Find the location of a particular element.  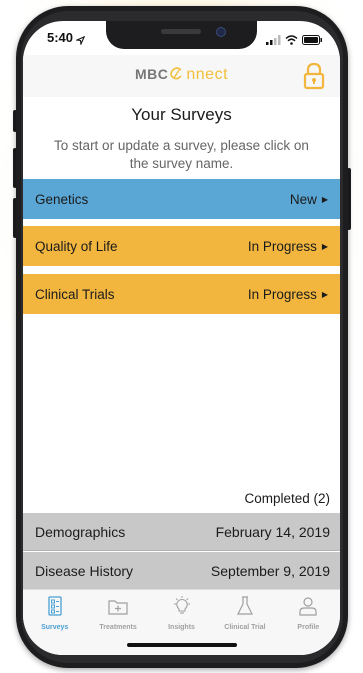

lightbulb-icon is located at coordinates (182, 608).